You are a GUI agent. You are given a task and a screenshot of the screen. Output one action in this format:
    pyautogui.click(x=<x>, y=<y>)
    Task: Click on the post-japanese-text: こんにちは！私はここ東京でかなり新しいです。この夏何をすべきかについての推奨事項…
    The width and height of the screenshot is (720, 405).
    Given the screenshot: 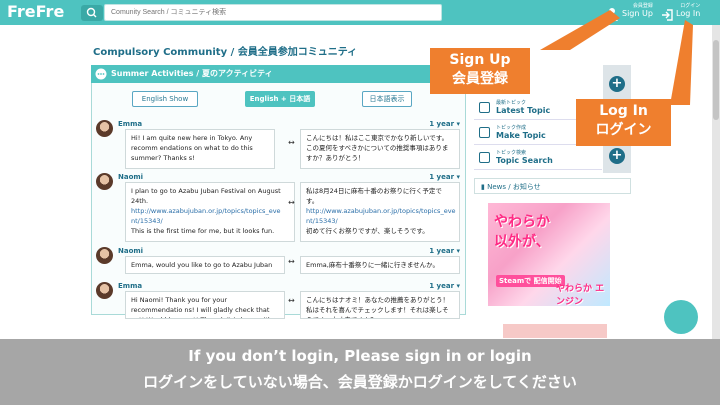 What is the action you would take?
    pyautogui.click(x=380, y=149)
    